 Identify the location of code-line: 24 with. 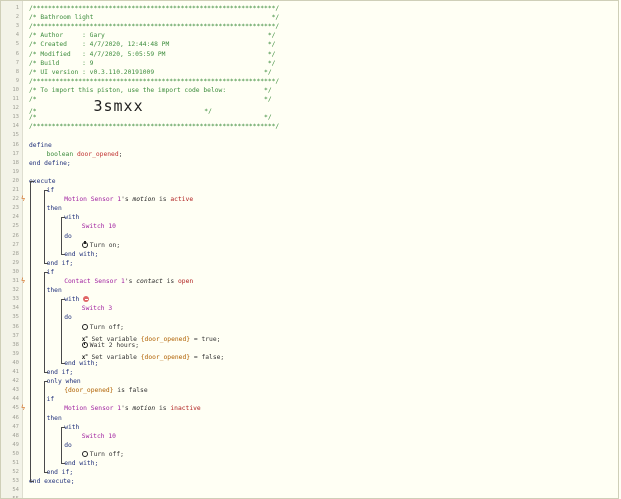
(309, 217).